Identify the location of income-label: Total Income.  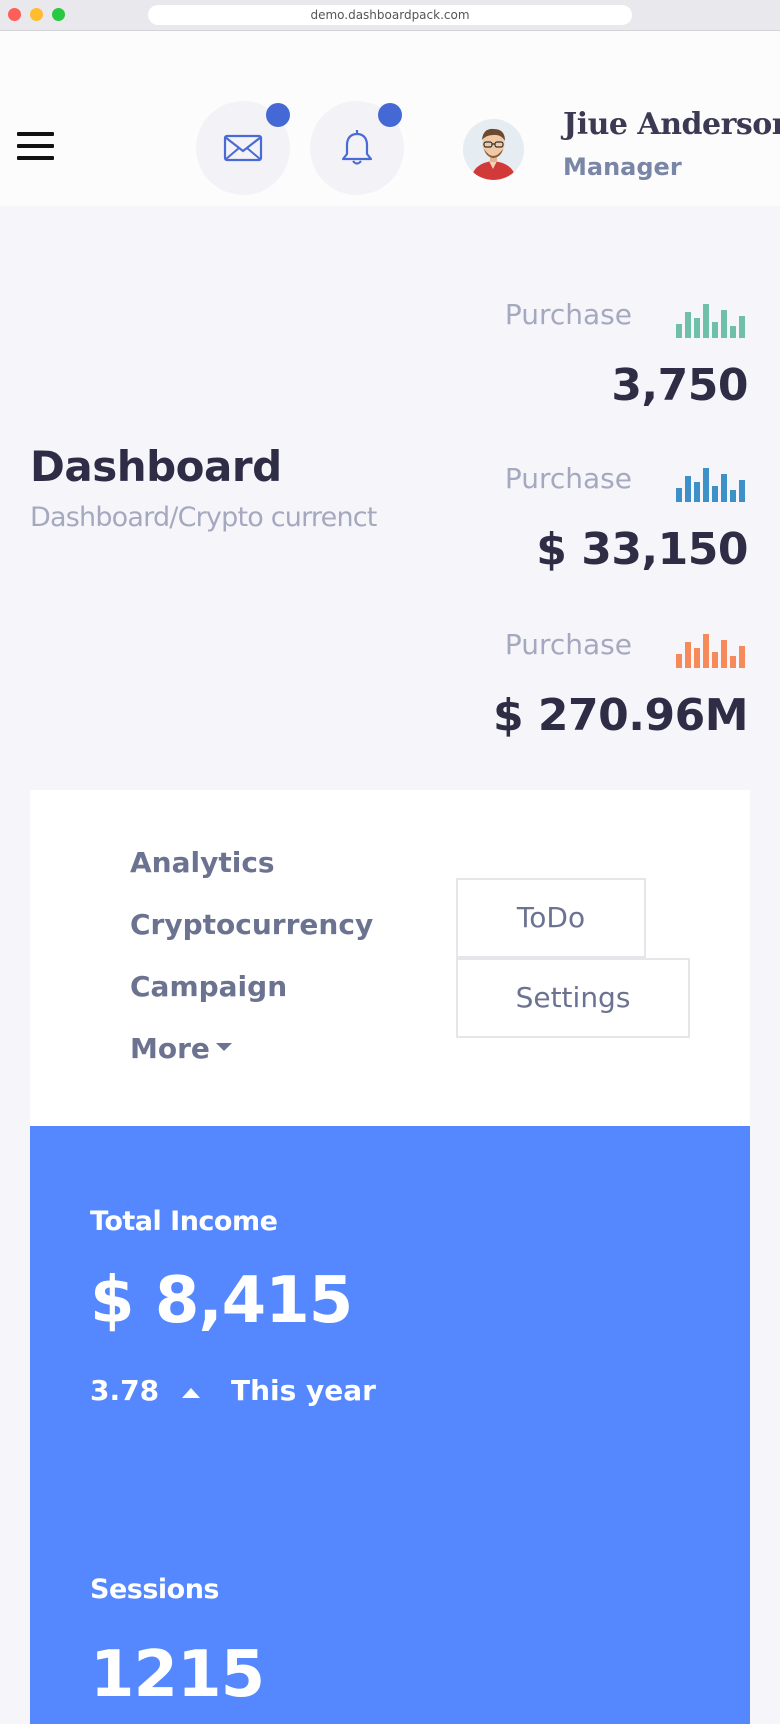
(184, 1221).